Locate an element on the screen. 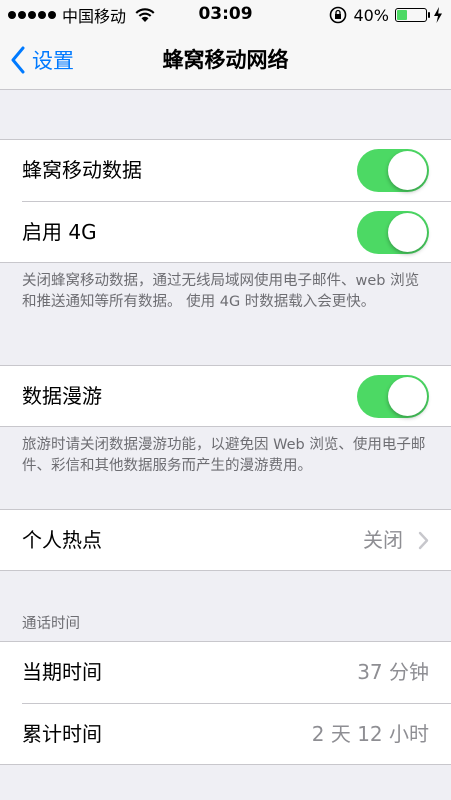 This screenshot has height=800, width=451. navigation-bar: 设置 蜂窝移动网络 is located at coordinates (225, 60).